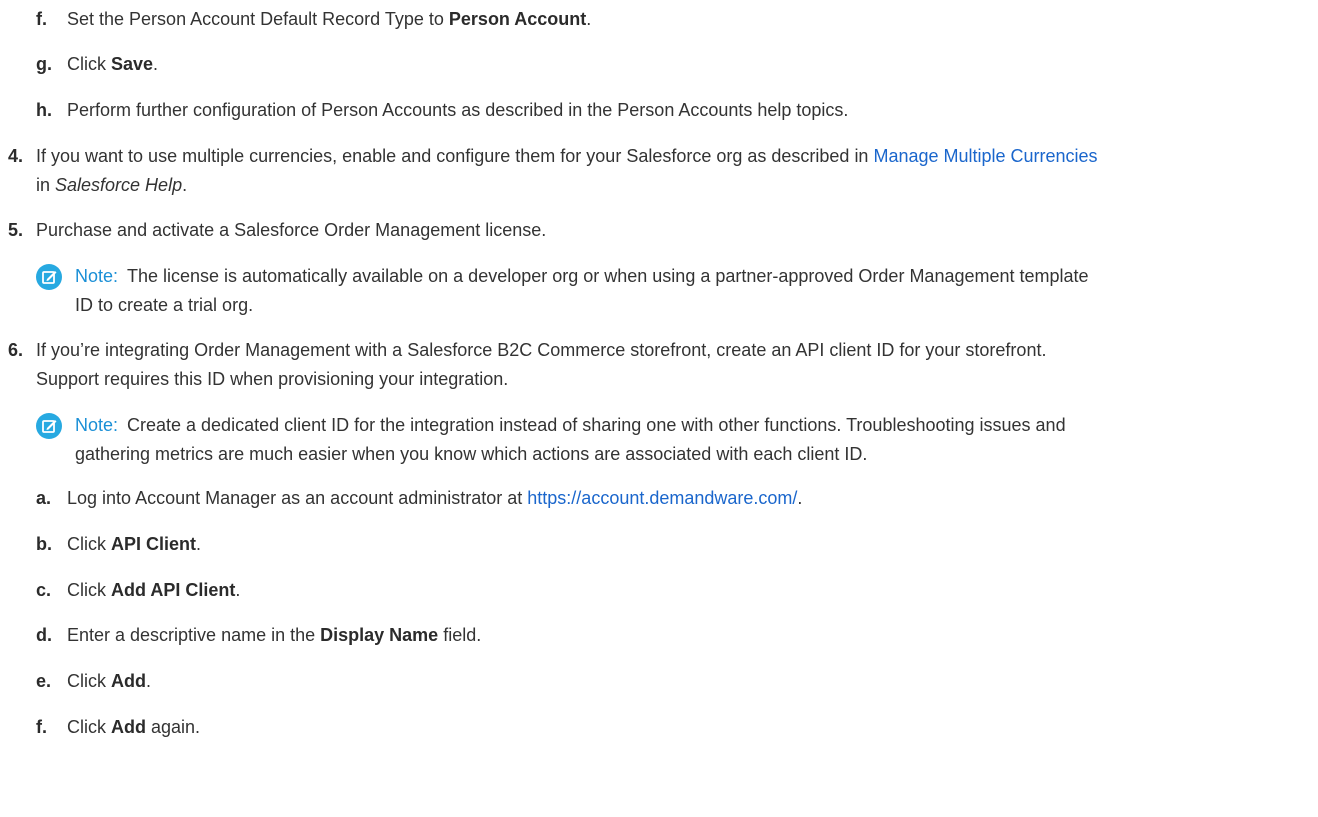 The width and height of the screenshot is (1318, 817). Describe the element at coordinates (44, 64) in the screenshot. I see `step-marker: g.` at that location.